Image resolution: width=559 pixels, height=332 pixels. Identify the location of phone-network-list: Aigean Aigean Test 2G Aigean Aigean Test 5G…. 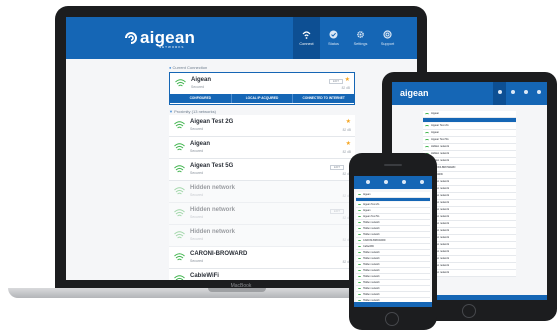
(393, 249).